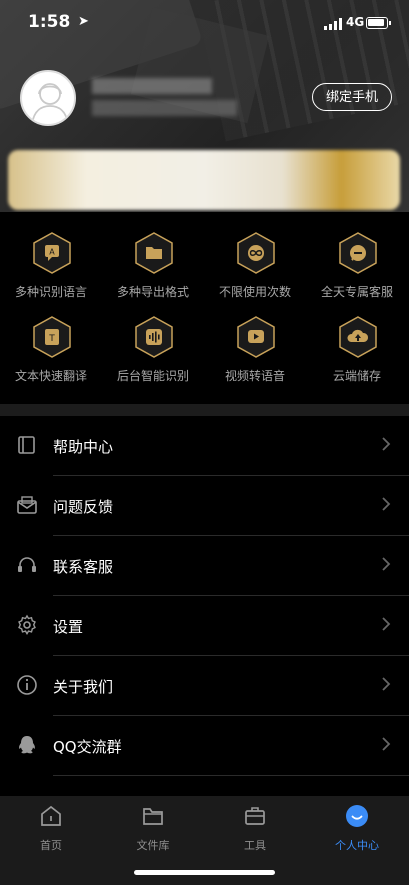 Image resolution: width=409 pixels, height=885 pixels. Describe the element at coordinates (152, 86) in the screenshot. I see `username-redacted` at that location.